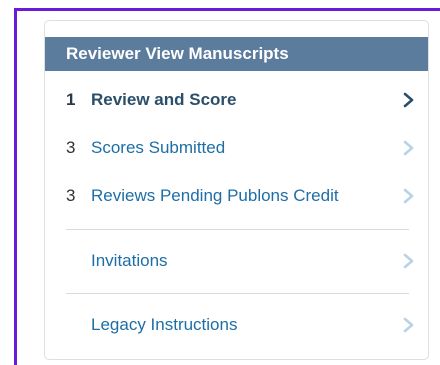 This screenshot has height=365, width=440. Describe the element at coordinates (236, 54) in the screenshot. I see `panel-title: Reviewer View Manuscripts` at that location.